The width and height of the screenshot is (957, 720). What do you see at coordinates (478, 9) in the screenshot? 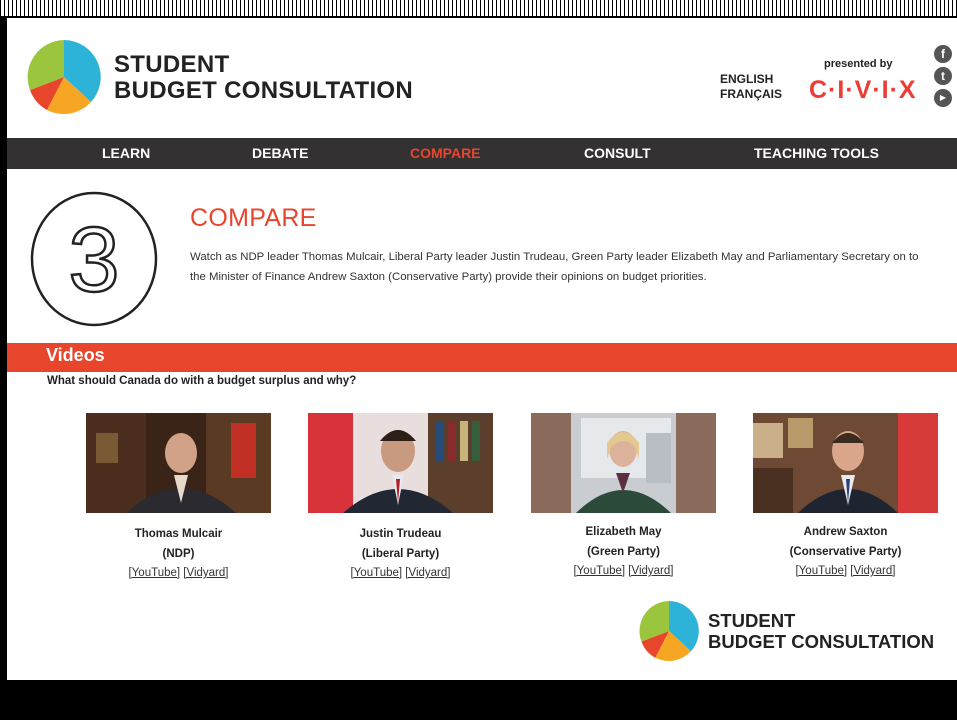
I see `top-ruler` at bounding box center [478, 9].